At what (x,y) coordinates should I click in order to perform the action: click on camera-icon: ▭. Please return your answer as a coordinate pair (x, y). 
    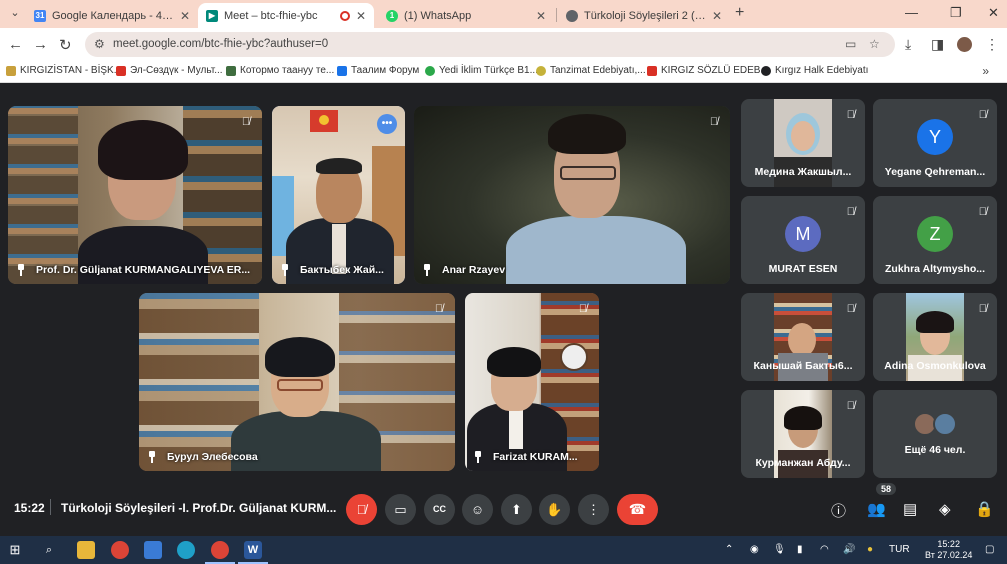
    Looking at the image, I should click on (400, 509).